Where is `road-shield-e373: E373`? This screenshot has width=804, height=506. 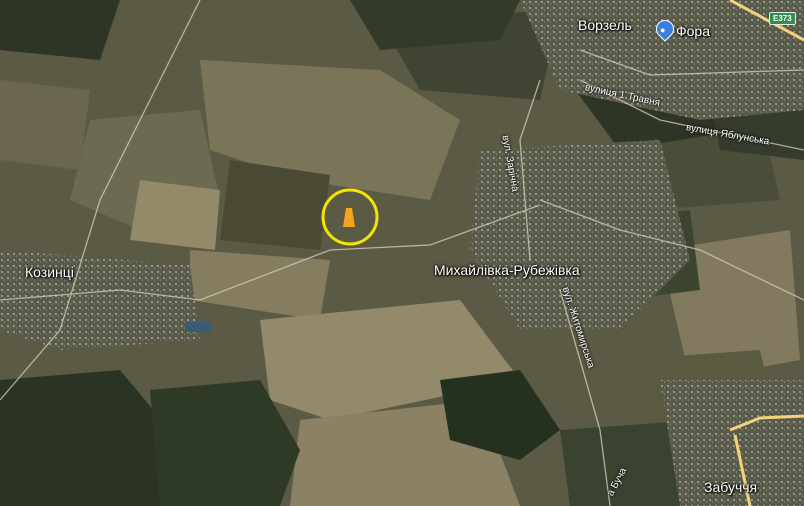 road-shield-e373: E373 is located at coordinates (782, 18).